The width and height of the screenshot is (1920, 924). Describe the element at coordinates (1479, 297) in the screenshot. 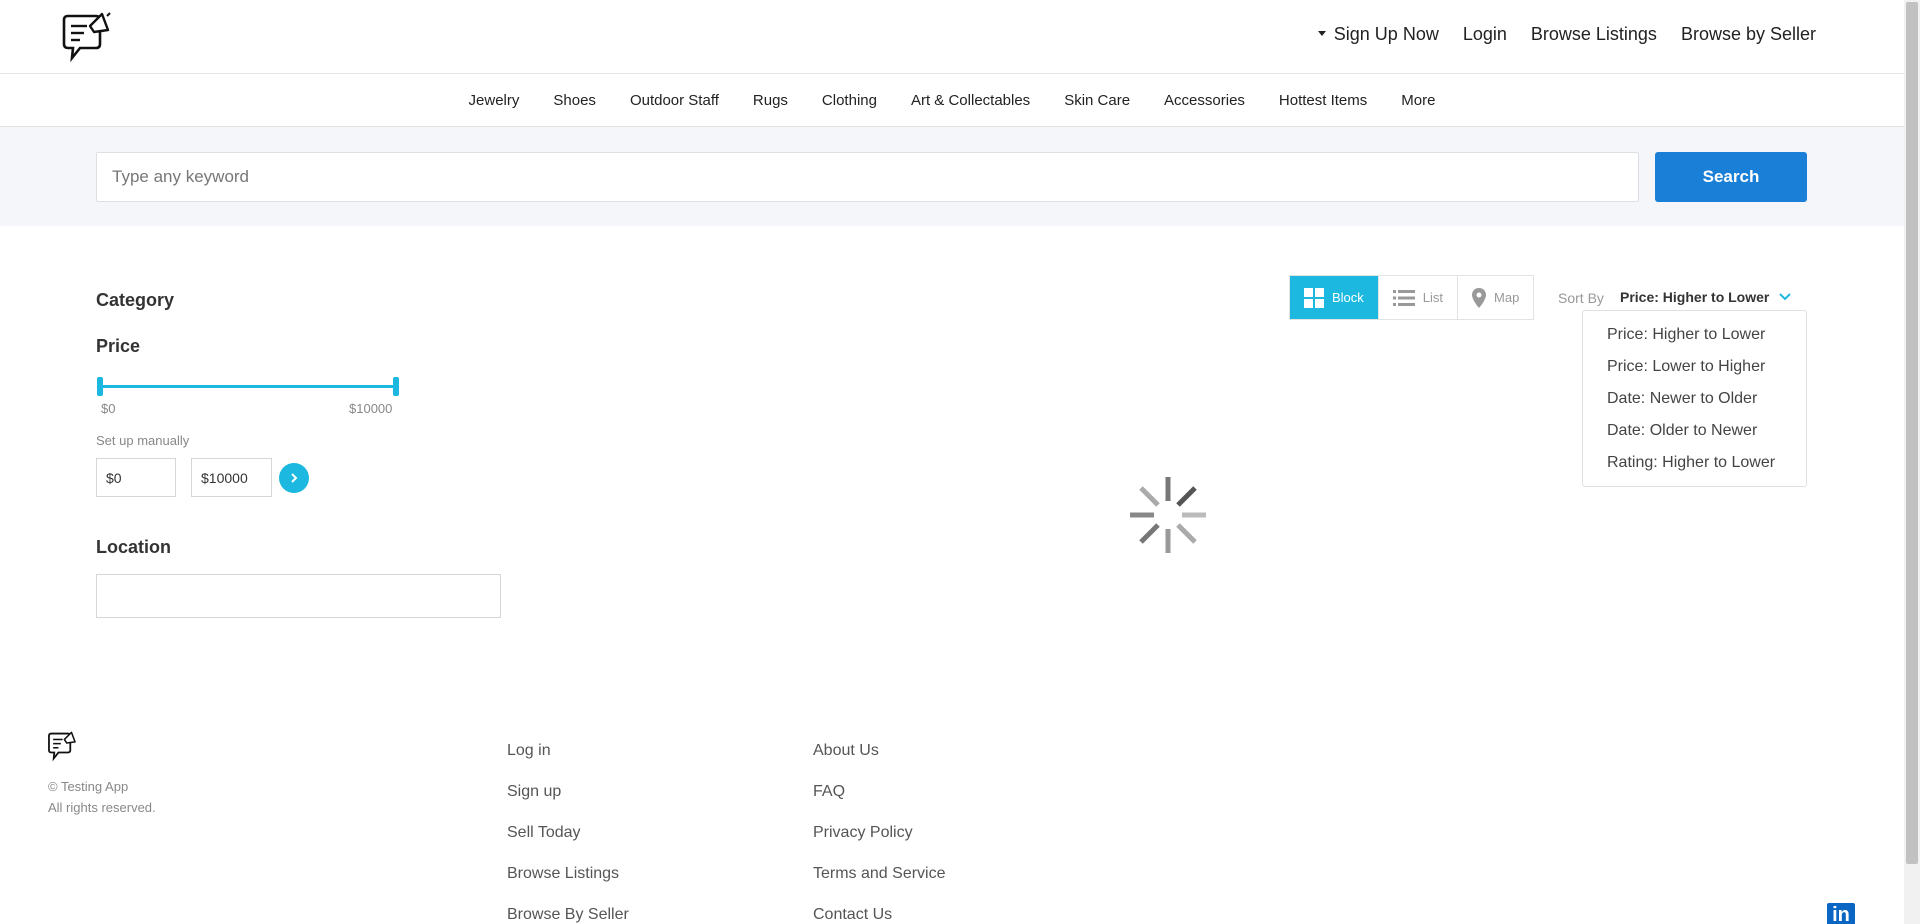

I see `map-pin-icon` at that location.